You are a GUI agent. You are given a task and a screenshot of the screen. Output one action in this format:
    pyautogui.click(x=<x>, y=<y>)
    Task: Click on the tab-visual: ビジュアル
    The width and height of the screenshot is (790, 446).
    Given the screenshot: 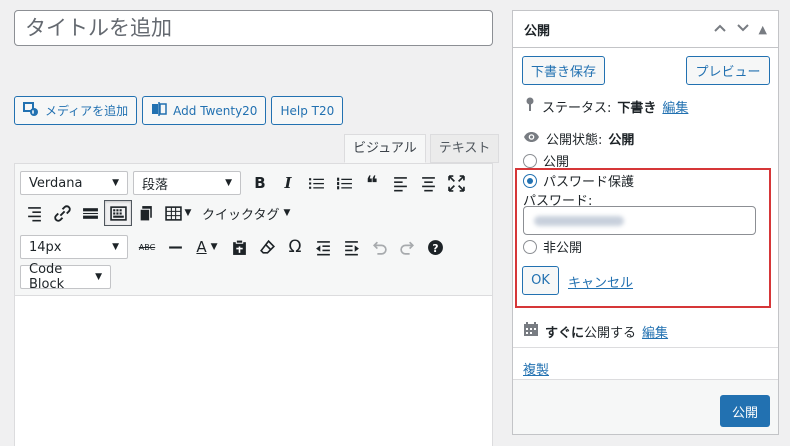 What is the action you would take?
    pyautogui.click(x=385, y=148)
    